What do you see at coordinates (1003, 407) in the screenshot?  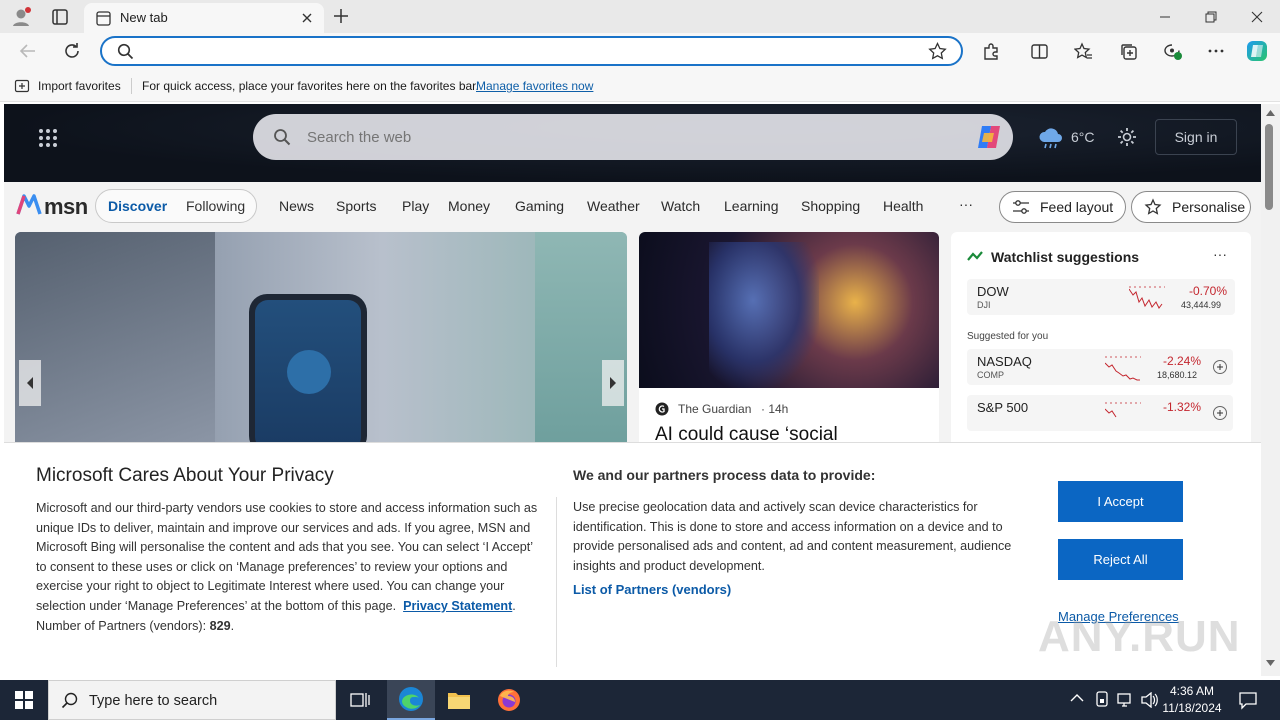 I see `stock-name: S&P 500` at bounding box center [1003, 407].